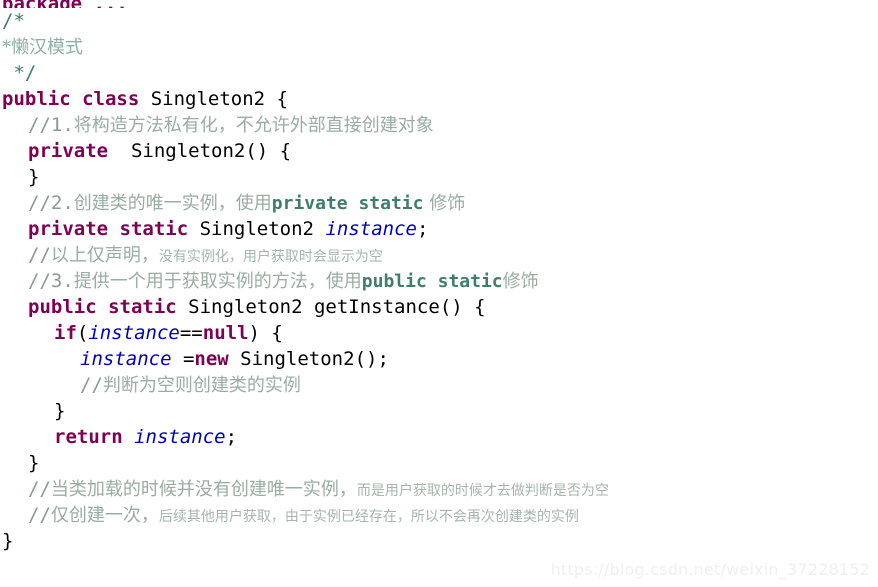  I want to click on code-token: return, so click(88, 437).